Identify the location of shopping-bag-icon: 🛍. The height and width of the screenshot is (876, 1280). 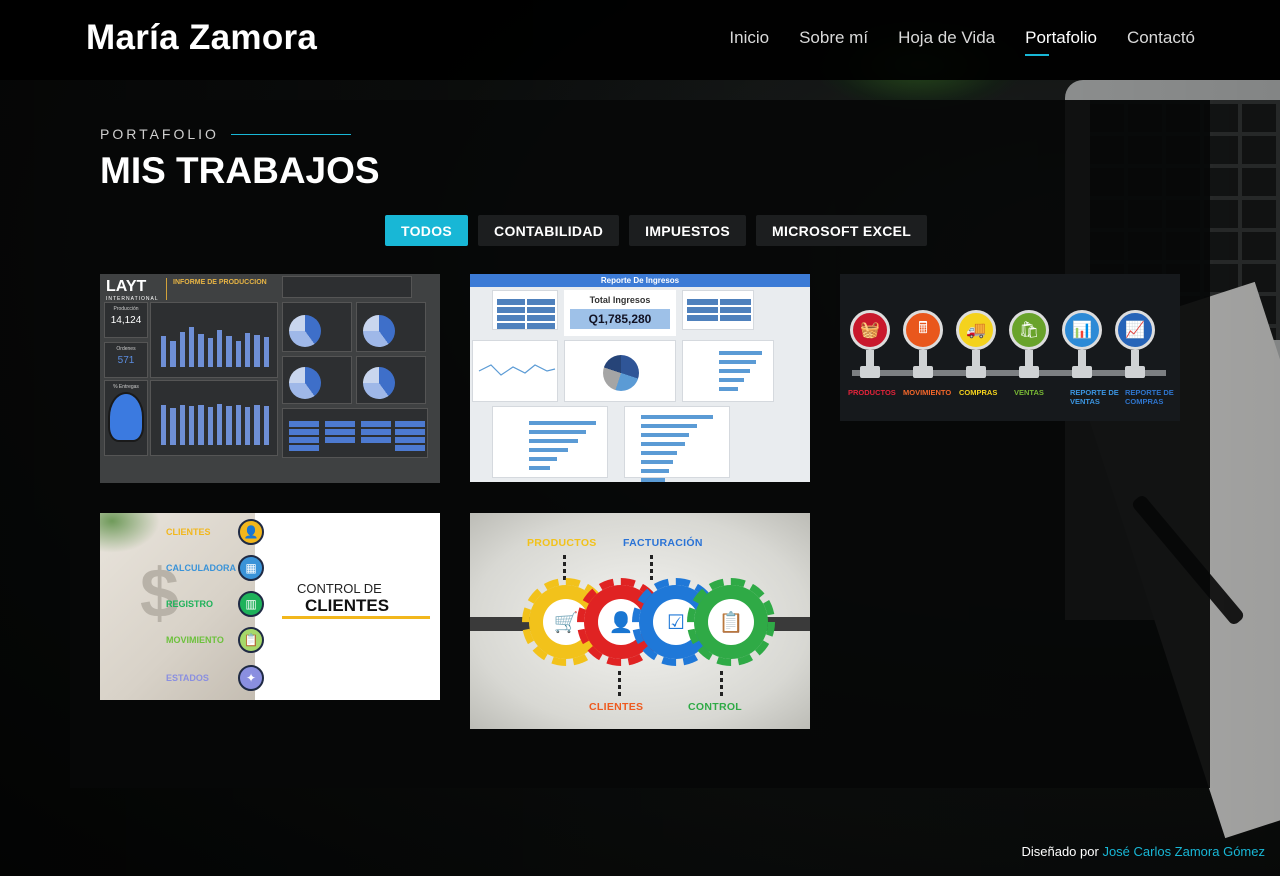
(1029, 330).